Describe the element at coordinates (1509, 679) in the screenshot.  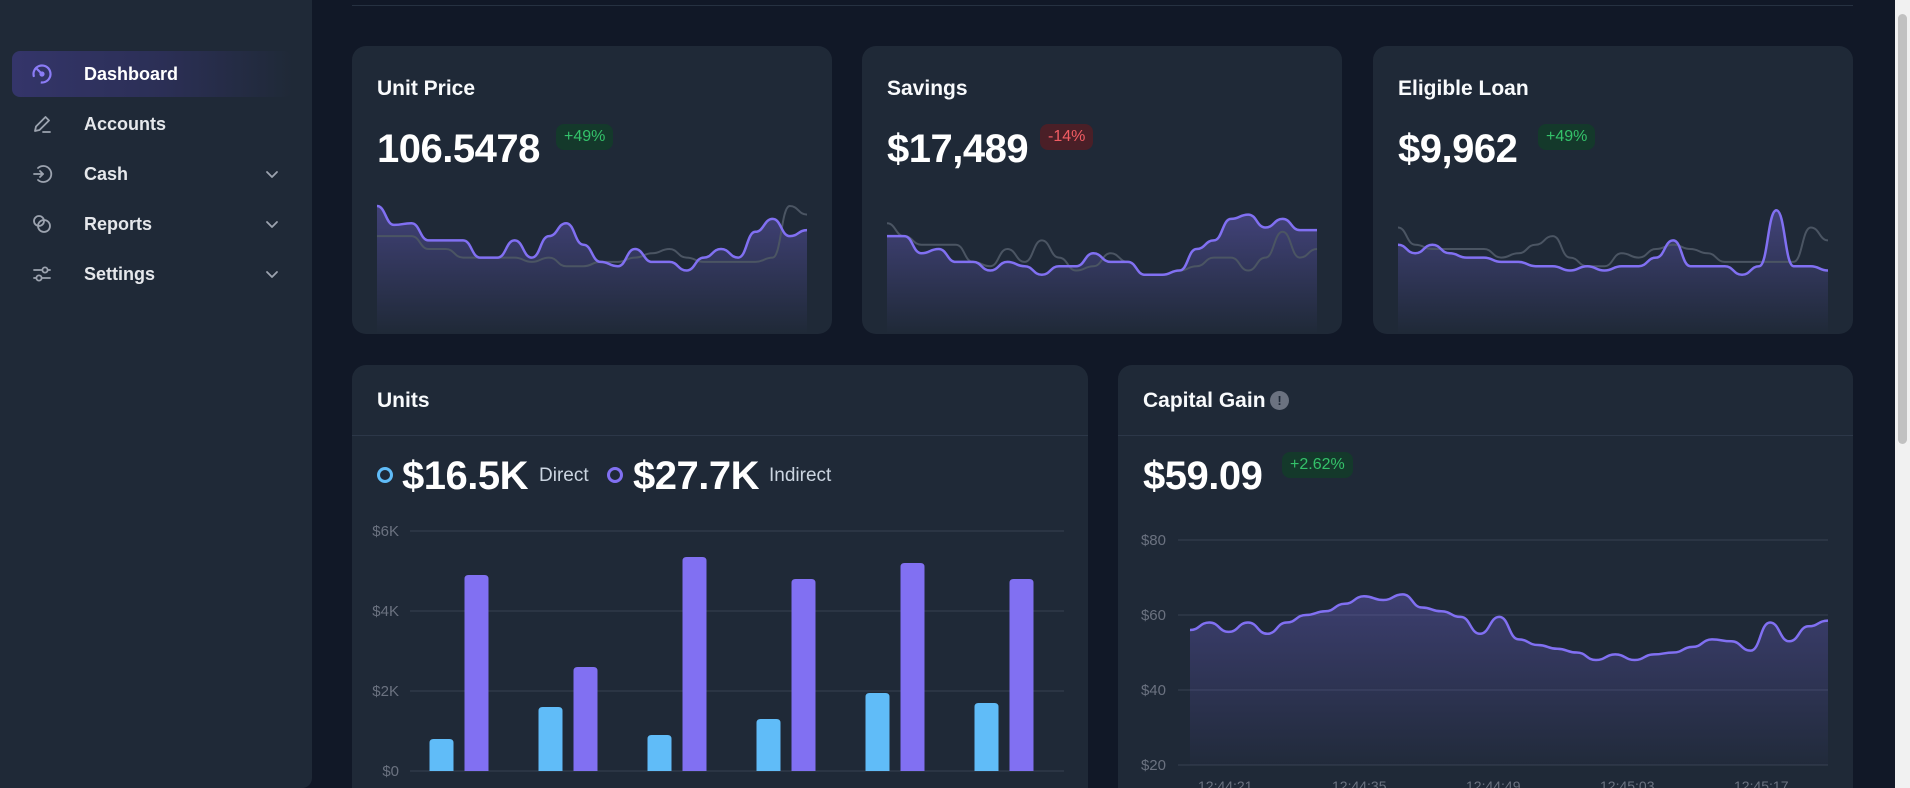
I see `capital-gain-area` at that location.